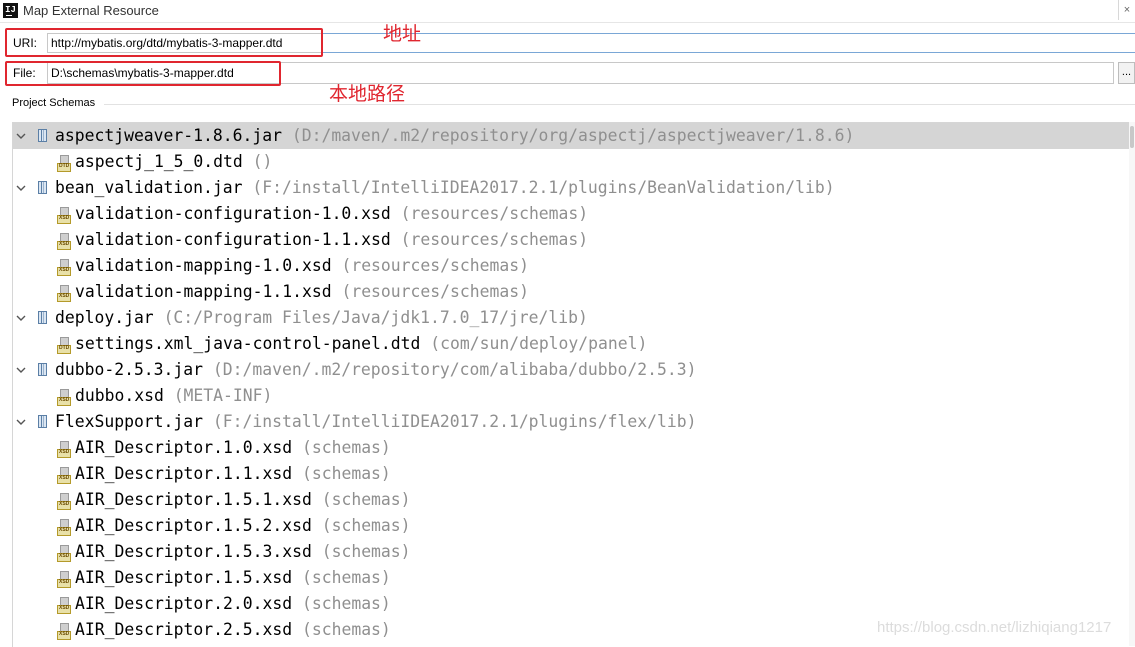 The width and height of the screenshot is (1135, 647). I want to click on item-name: AIR_Descriptor.2.5.xsd, so click(184, 629).